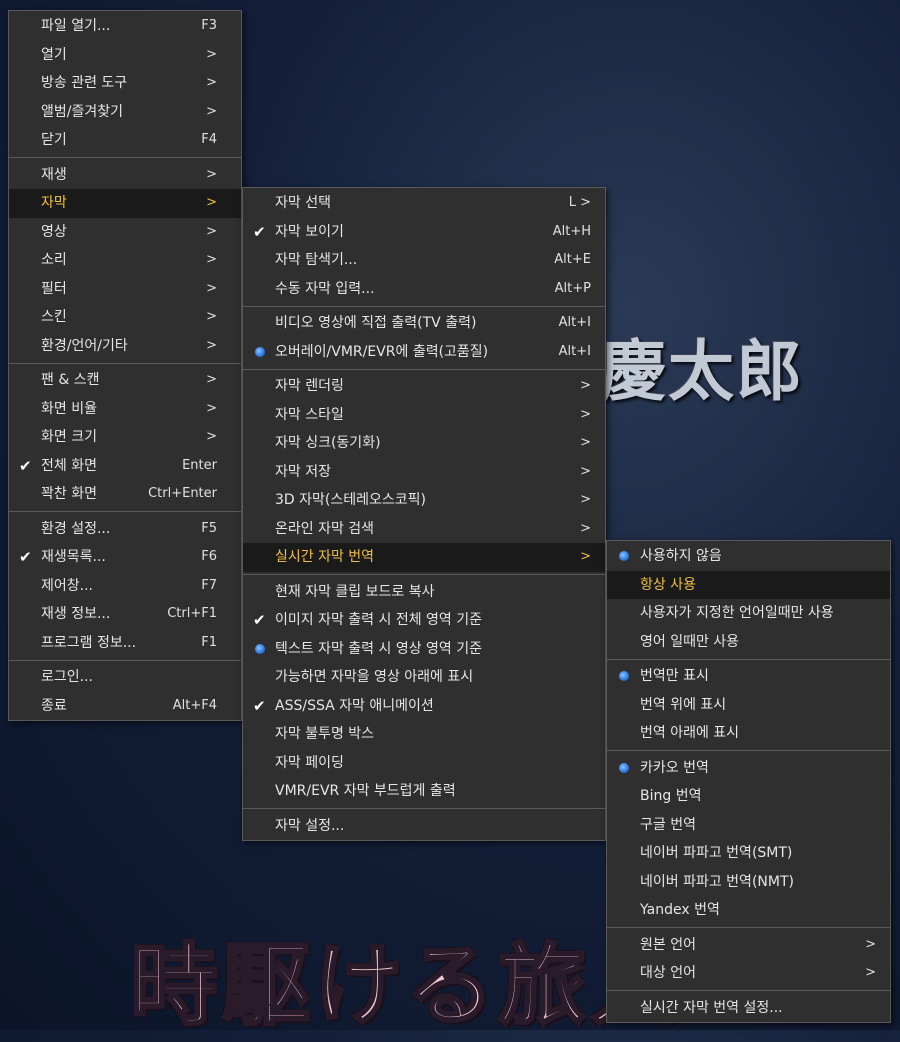 This screenshot has height=1042, width=900. I want to click on menu-item-text-subtitle-video-area: 텍스트 자막 출력 시 영상 영역 기준, so click(424, 649).